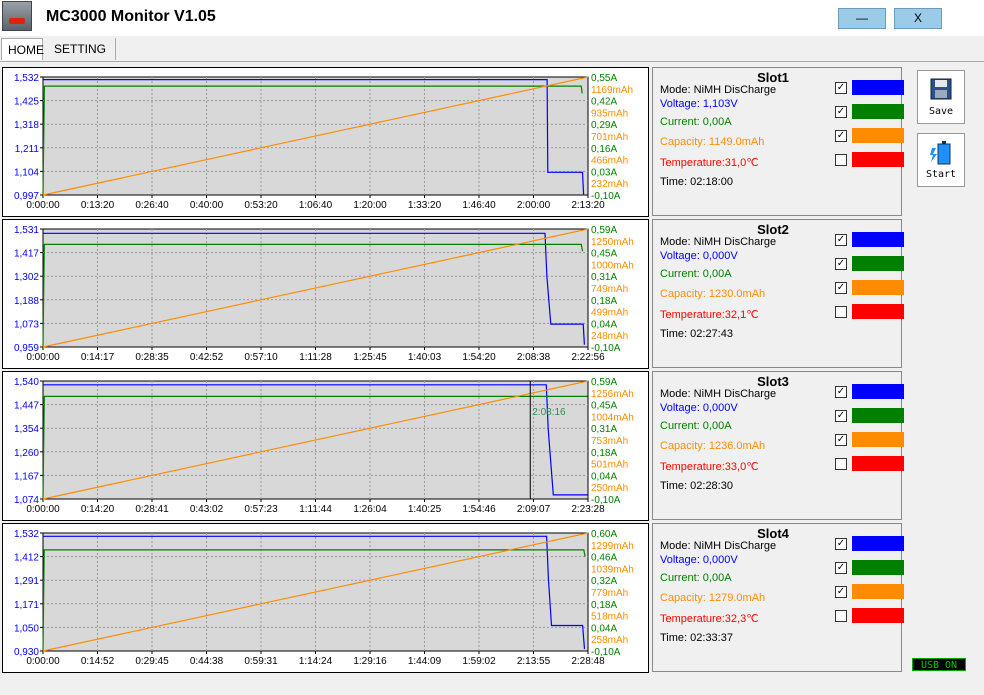 The height and width of the screenshot is (695, 984). I want to click on slot-voltage: Voltage: 0,000V, so click(699, 560).